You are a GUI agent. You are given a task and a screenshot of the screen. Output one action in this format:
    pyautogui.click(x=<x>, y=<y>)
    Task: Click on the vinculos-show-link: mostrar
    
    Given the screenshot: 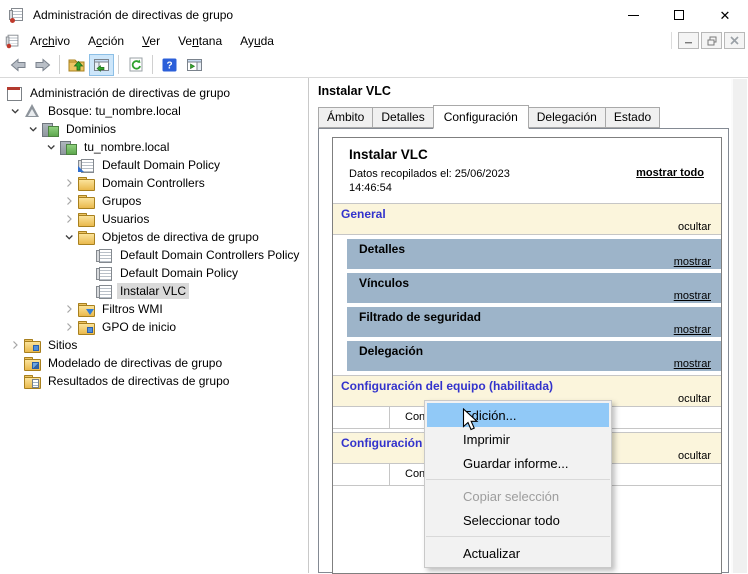 What is the action you would take?
    pyautogui.click(x=535, y=296)
    